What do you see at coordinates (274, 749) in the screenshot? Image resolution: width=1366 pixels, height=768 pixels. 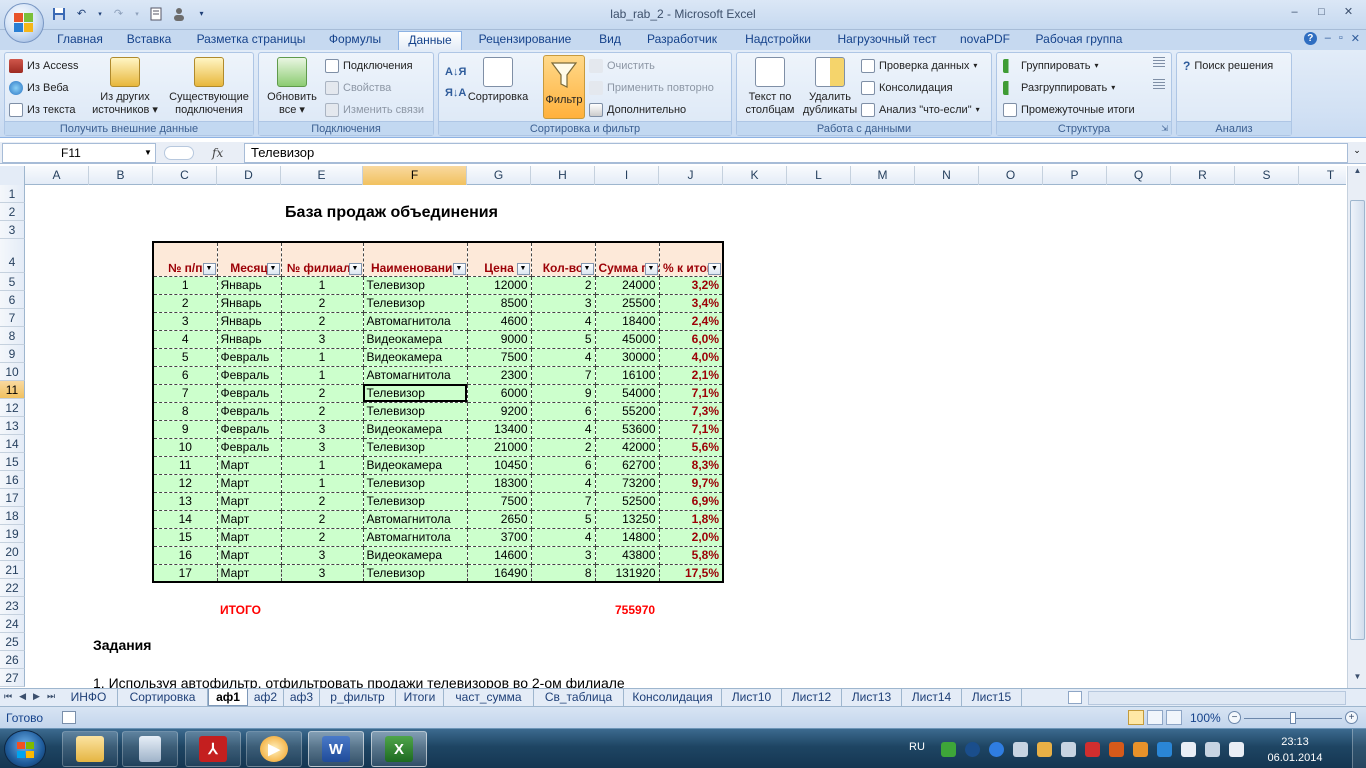 I see `taskbar-media-player: ▶` at bounding box center [274, 749].